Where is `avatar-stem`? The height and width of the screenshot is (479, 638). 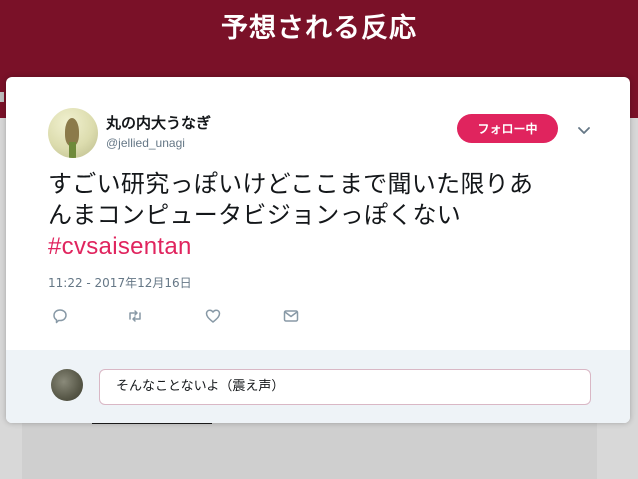 avatar-stem is located at coordinates (72, 150).